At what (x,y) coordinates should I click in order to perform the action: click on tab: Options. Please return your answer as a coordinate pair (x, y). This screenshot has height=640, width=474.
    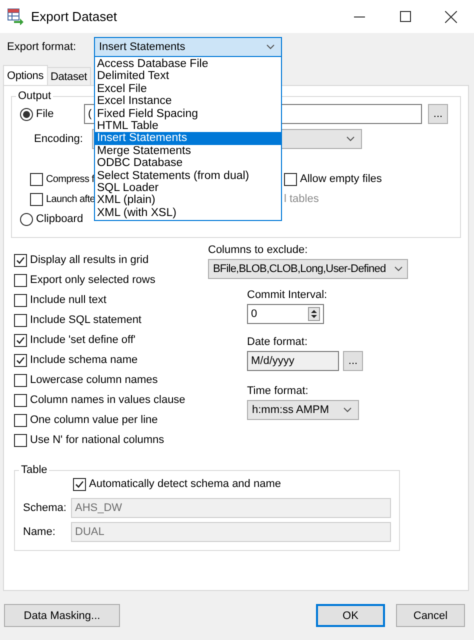
    Looking at the image, I should click on (25, 75).